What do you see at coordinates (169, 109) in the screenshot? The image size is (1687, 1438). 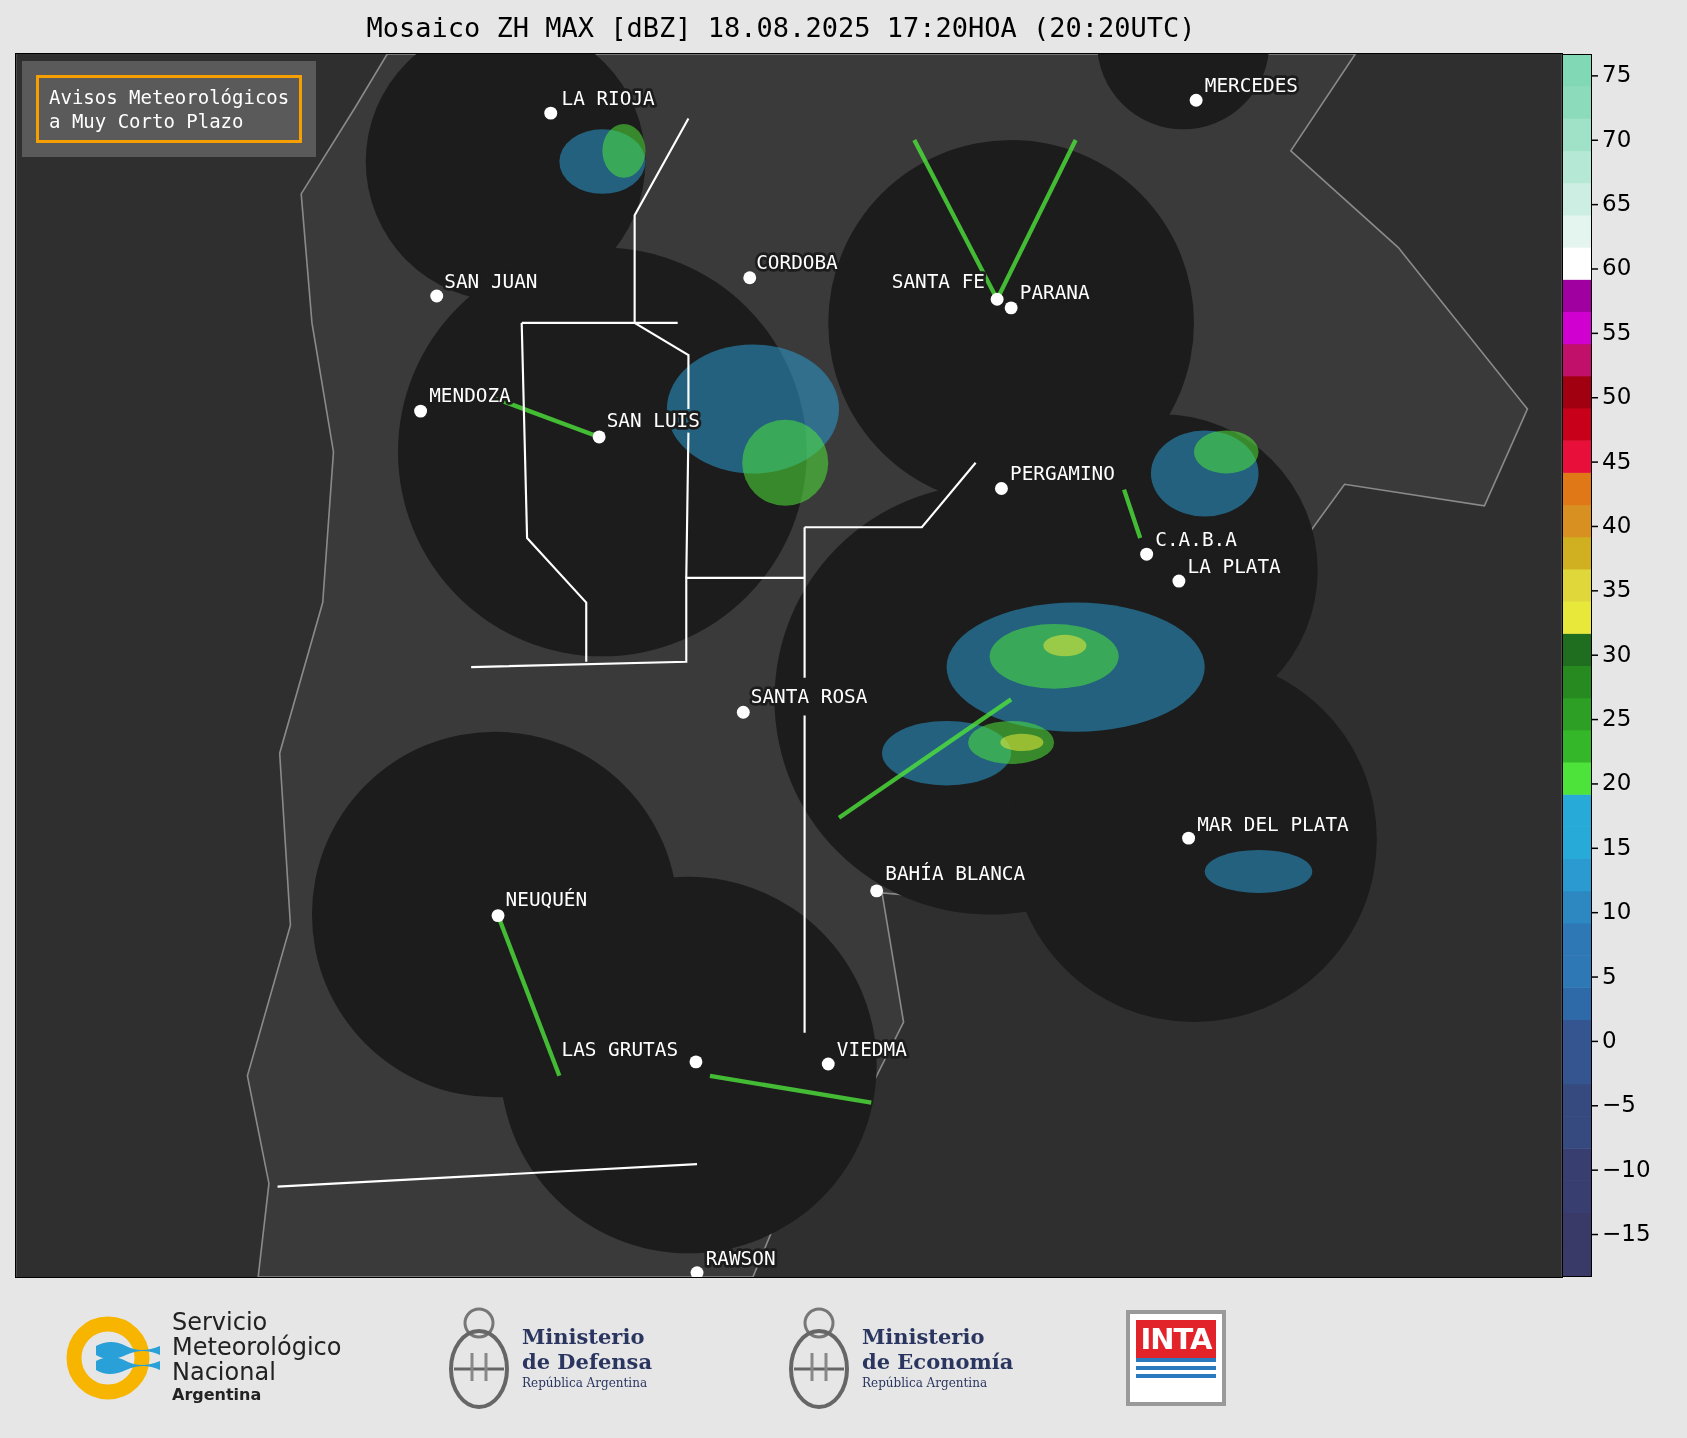 I see `notice-text: Avisos Meteorológicos a Muy Corto Plazo` at bounding box center [169, 109].